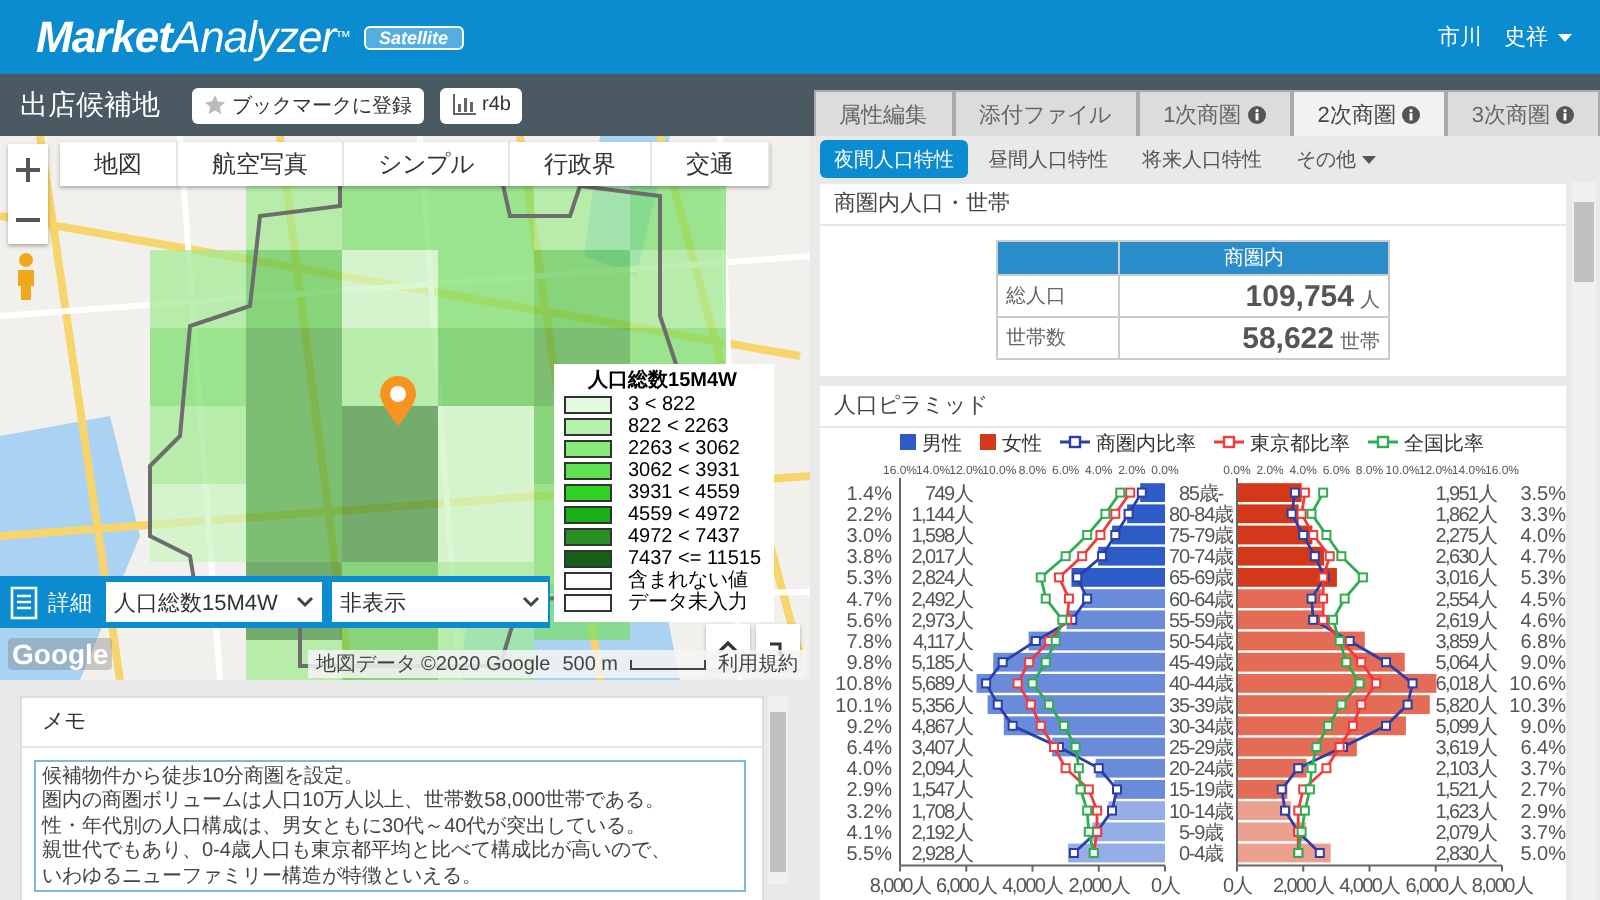  Describe the element at coordinates (1543, 621) in the screenshot. I see `percentage-label: 4.6%` at that location.